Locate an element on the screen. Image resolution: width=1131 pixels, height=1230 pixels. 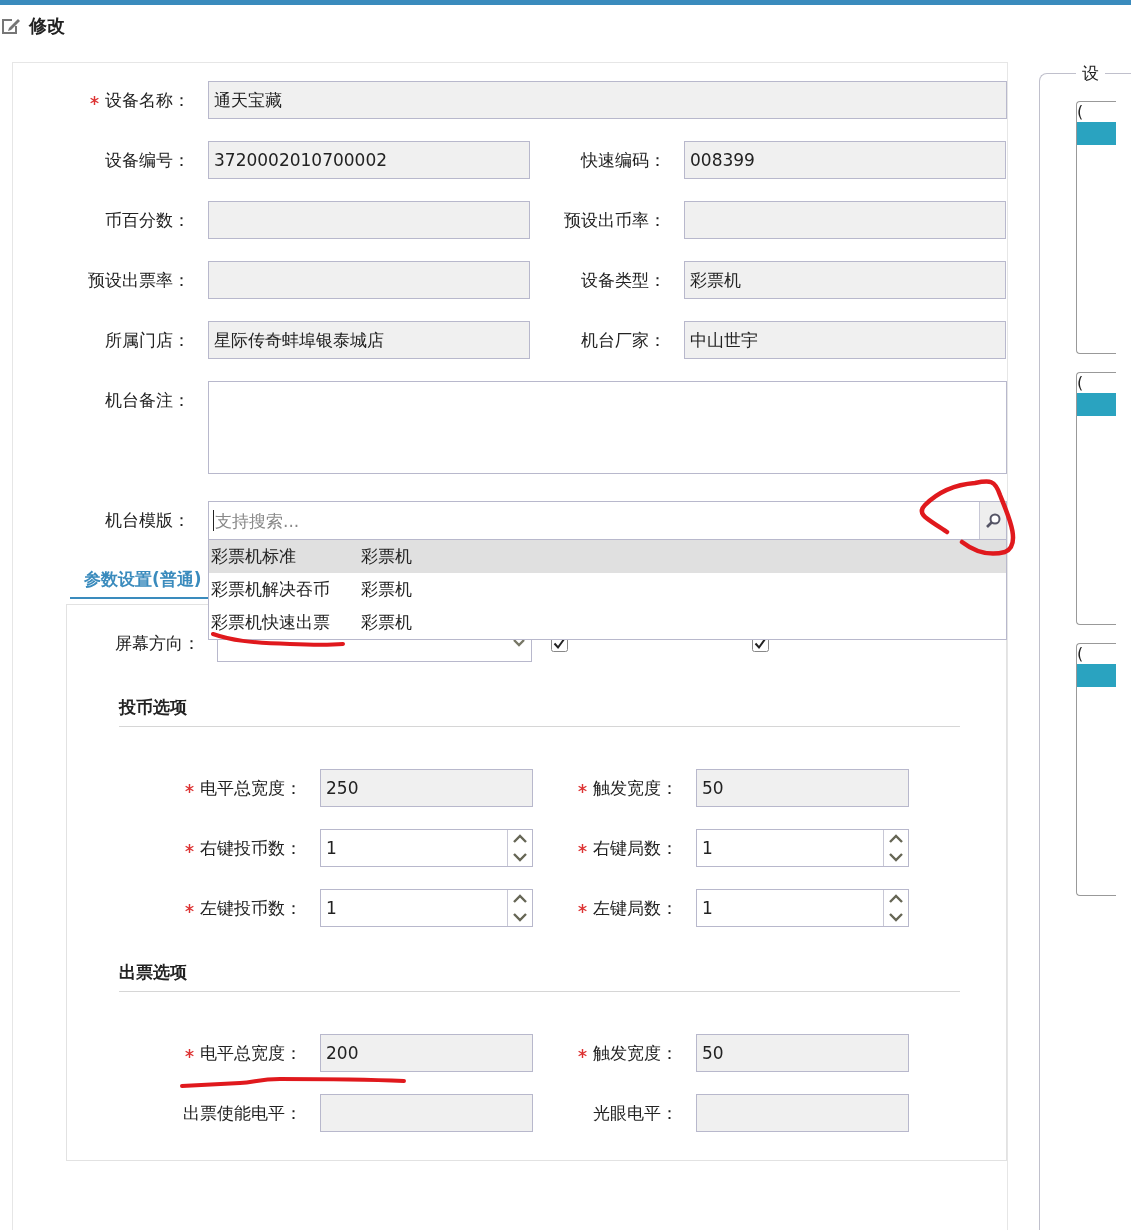
field-label: 右键投币数： is located at coordinates (251, 848).